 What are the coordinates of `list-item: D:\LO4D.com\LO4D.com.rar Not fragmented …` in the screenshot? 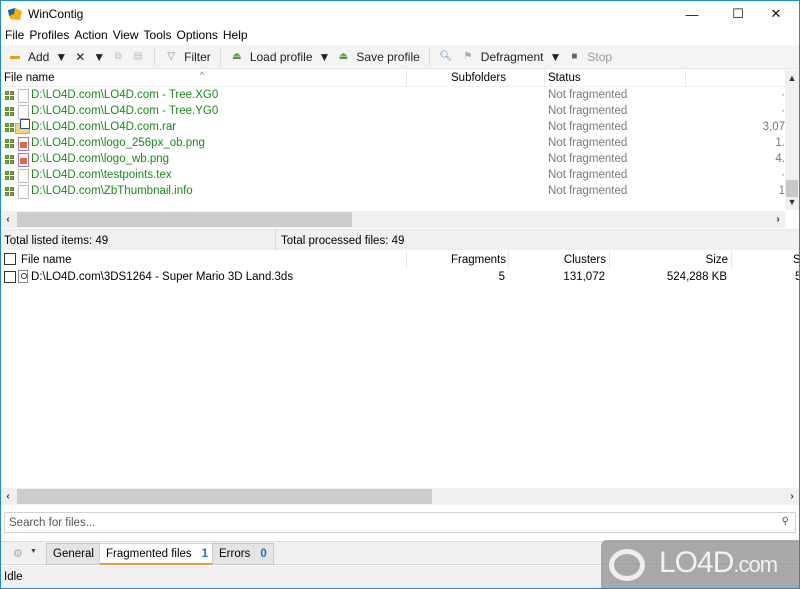 It's located at (393, 127).